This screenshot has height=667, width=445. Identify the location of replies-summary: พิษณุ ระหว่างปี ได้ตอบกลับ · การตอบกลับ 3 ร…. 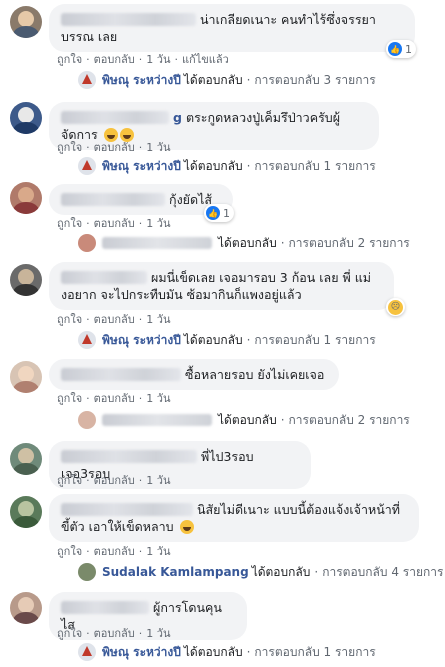
(227, 80).